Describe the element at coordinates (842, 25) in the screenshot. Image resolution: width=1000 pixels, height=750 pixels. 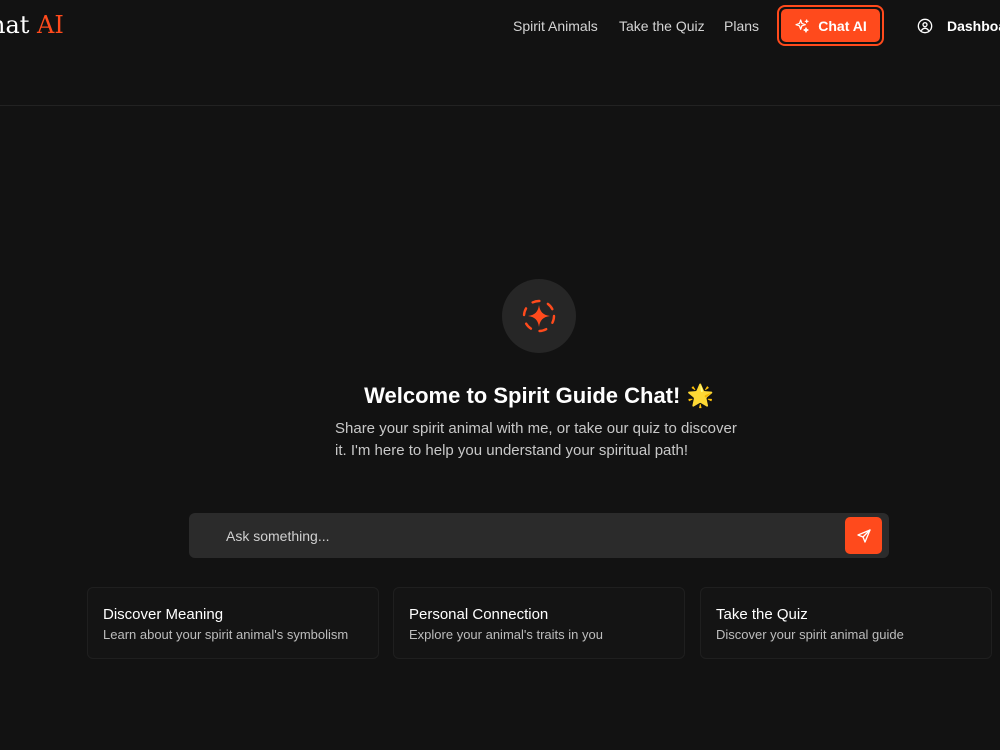
I see `chat-ai-label: Chat AI` at that location.